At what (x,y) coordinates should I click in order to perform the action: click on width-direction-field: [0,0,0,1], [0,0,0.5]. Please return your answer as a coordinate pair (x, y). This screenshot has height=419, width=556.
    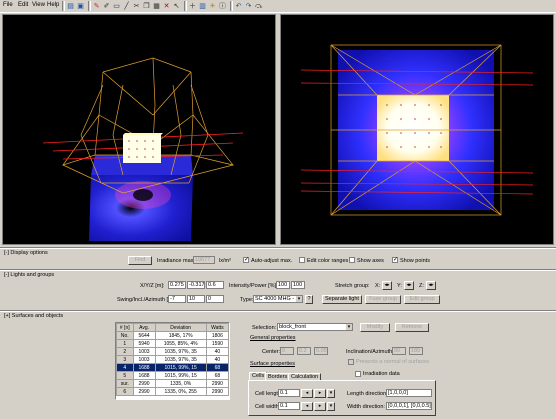
    Looking at the image, I should click on (409, 406).